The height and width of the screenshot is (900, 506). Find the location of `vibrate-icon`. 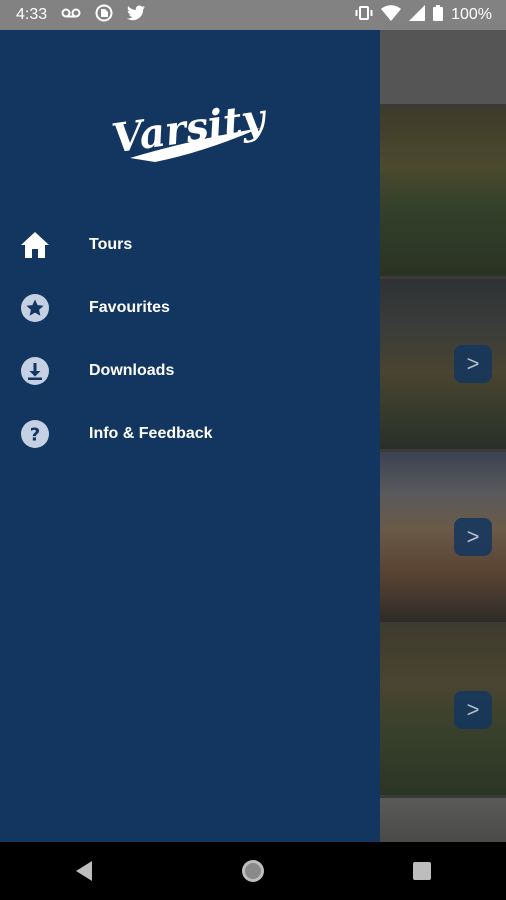

vibrate-icon is located at coordinates (364, 15).